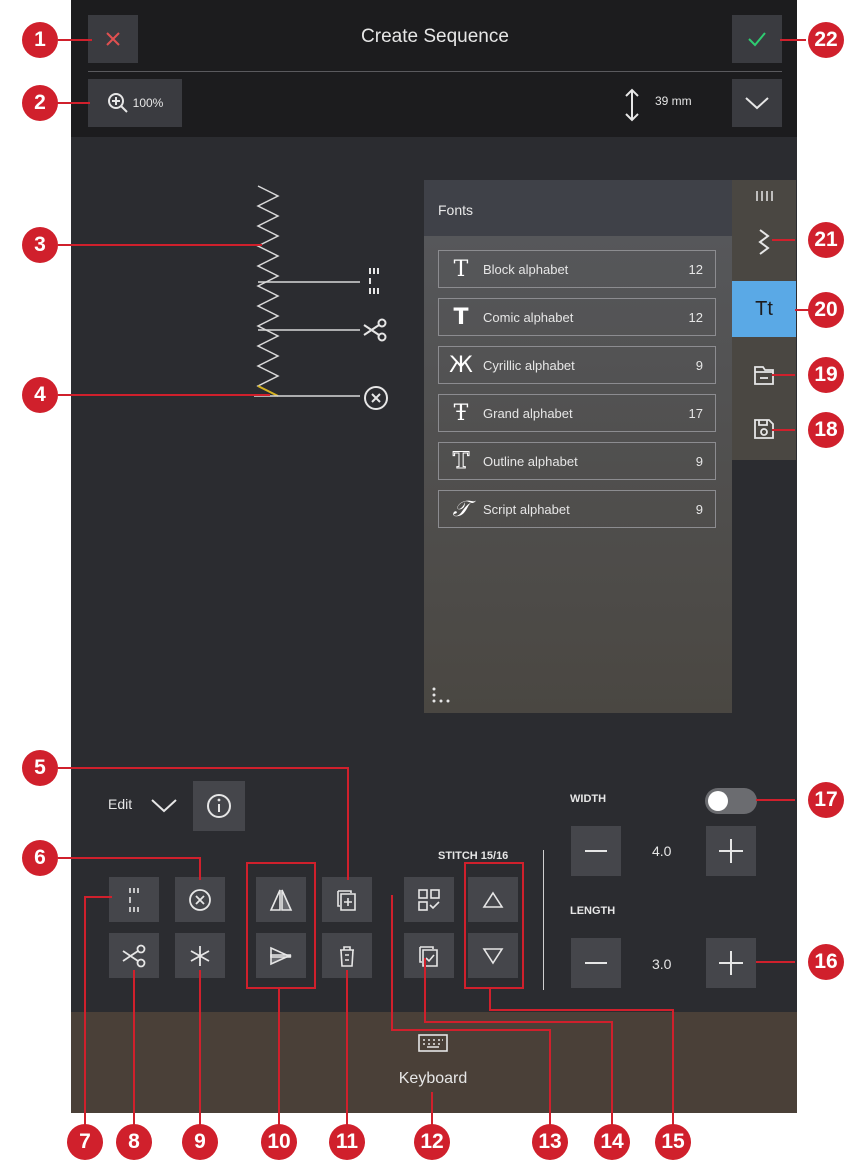  What do you see at coordinates (826, 375) in the screenshot?
I see `callout-19: 19` at bounding box center [826, 375].